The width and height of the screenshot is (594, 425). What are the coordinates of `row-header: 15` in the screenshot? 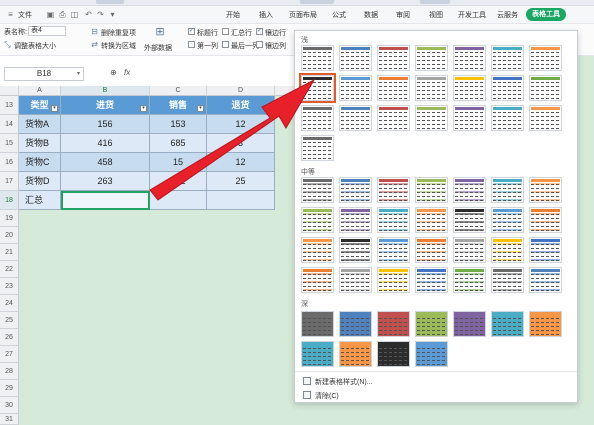 It's located at (9, 143).